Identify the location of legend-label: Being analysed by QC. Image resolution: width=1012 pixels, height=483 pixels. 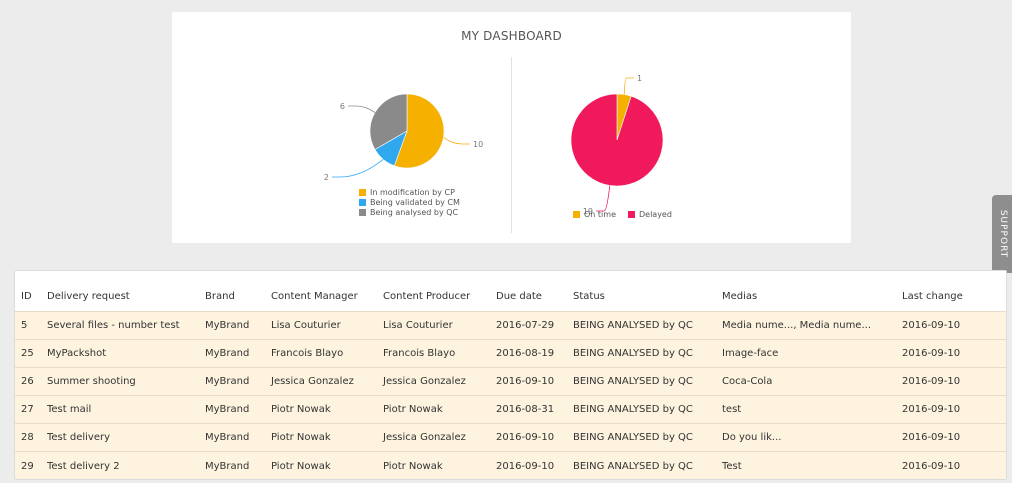
(414, 212).